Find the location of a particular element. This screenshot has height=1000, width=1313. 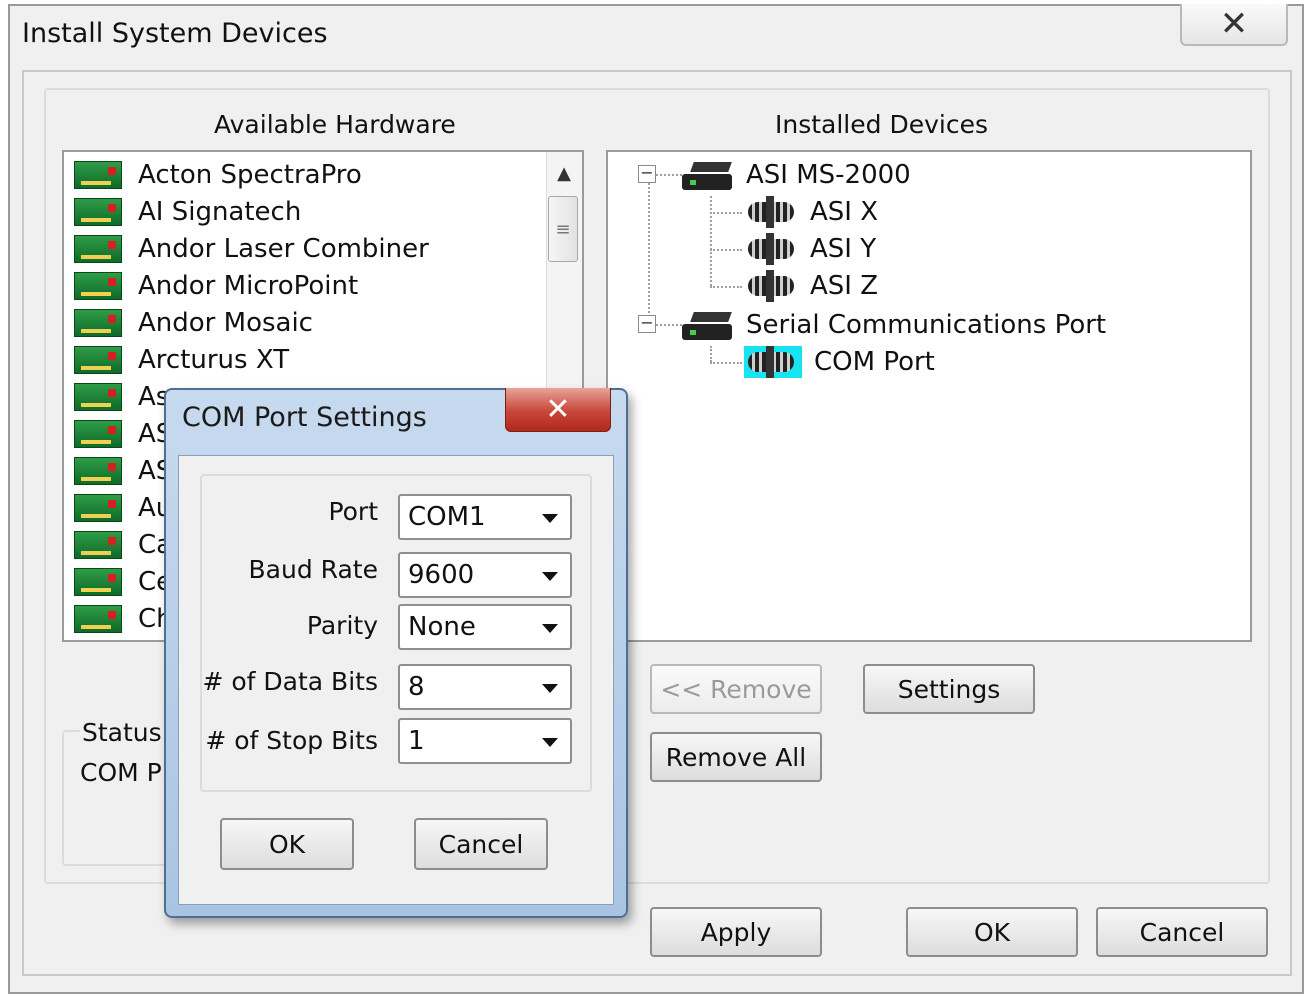

list-item: Ca is located at coordinates (123, 544).